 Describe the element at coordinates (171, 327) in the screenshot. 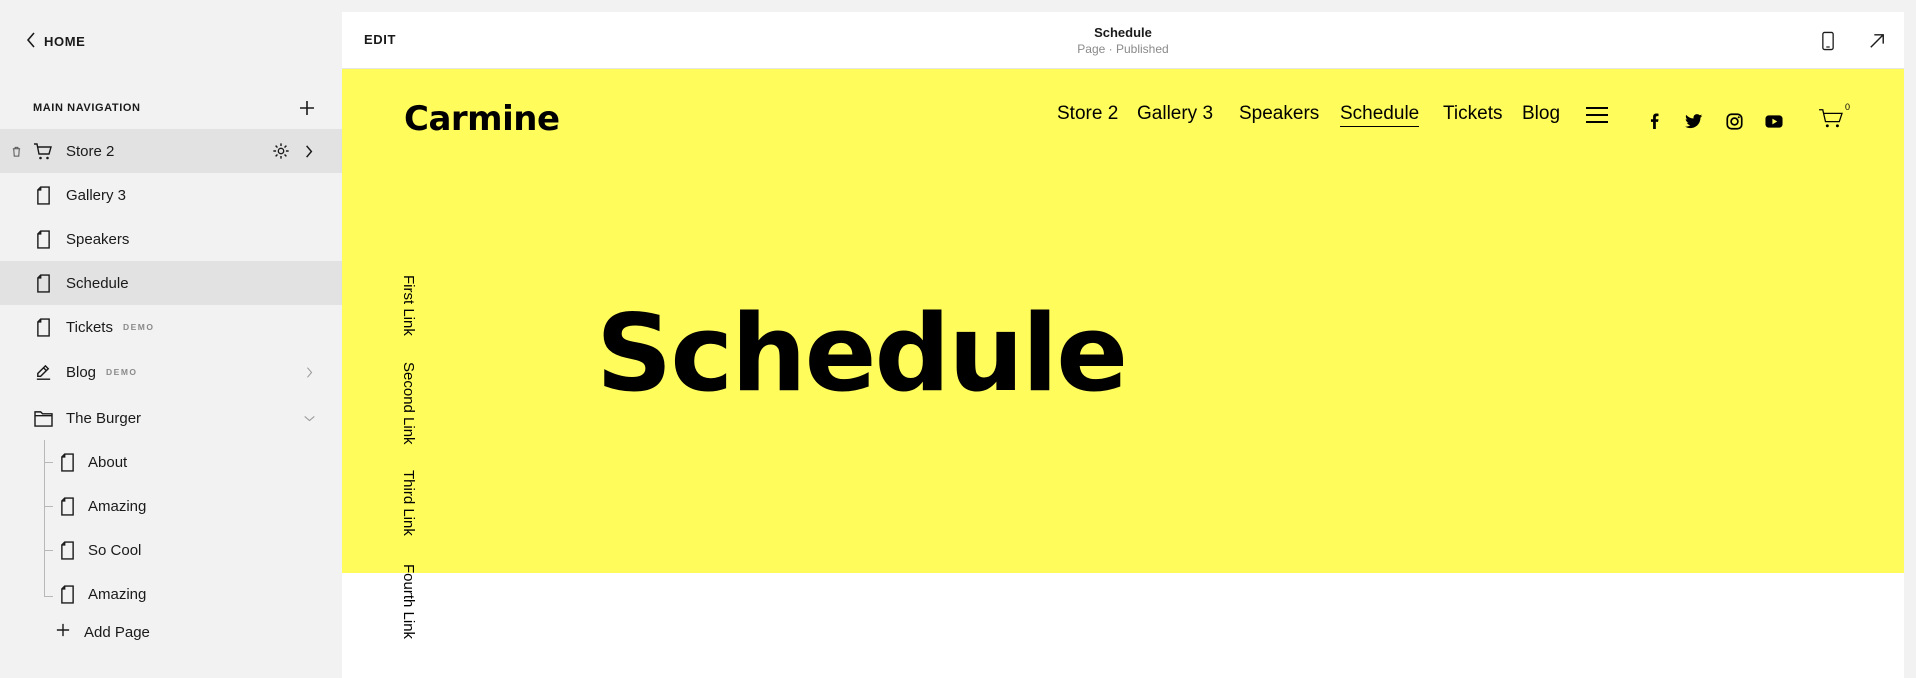

I see `sidebar-item-tickets: Tickets DEMO` at that location.